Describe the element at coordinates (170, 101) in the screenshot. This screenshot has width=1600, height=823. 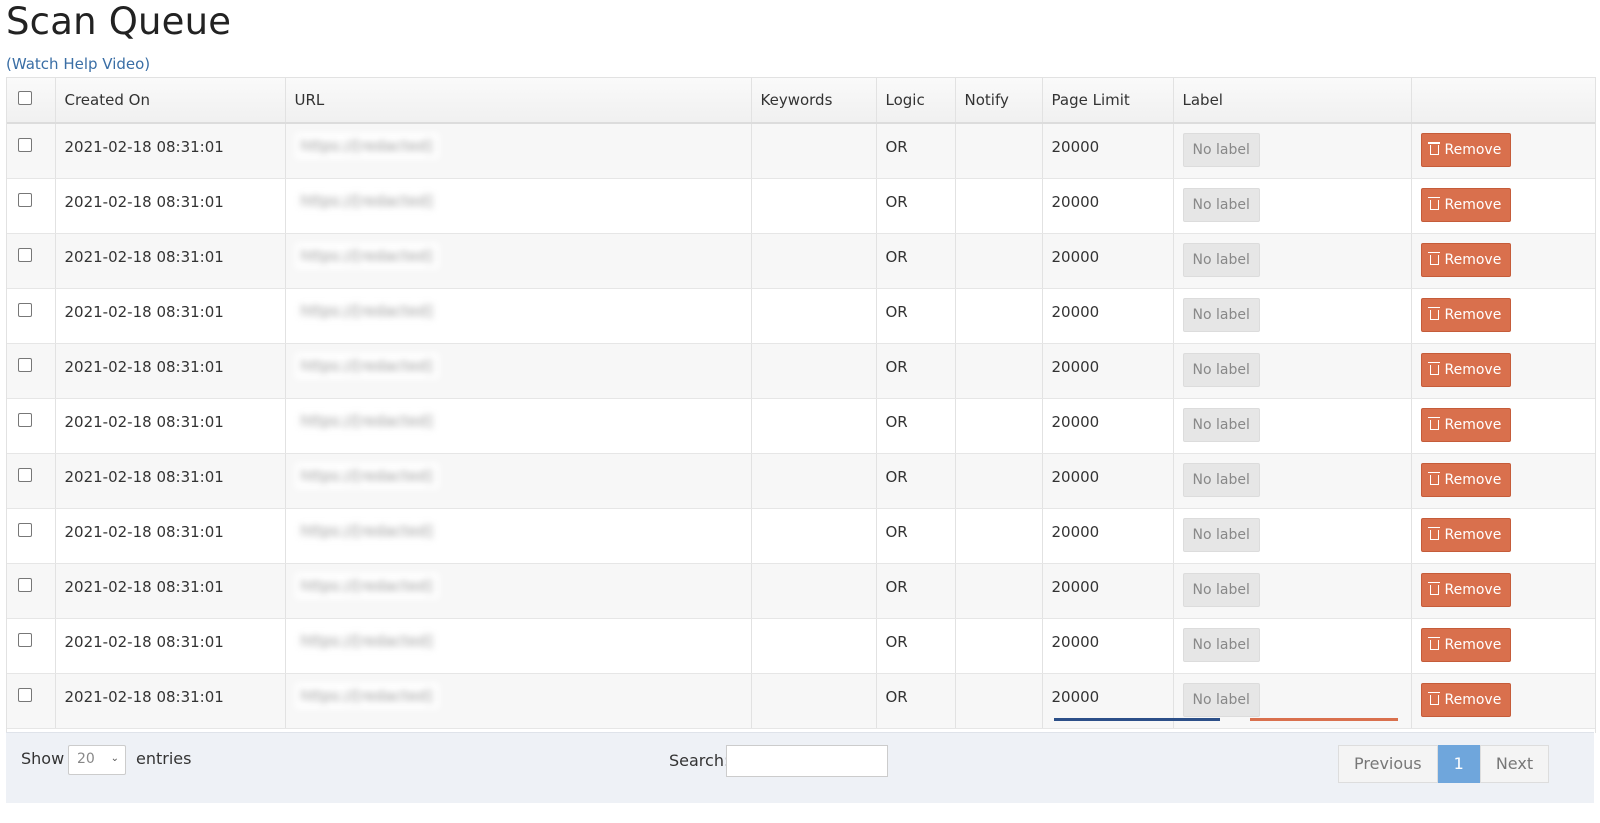
I see `column-header-created-on: Created On` at that location.